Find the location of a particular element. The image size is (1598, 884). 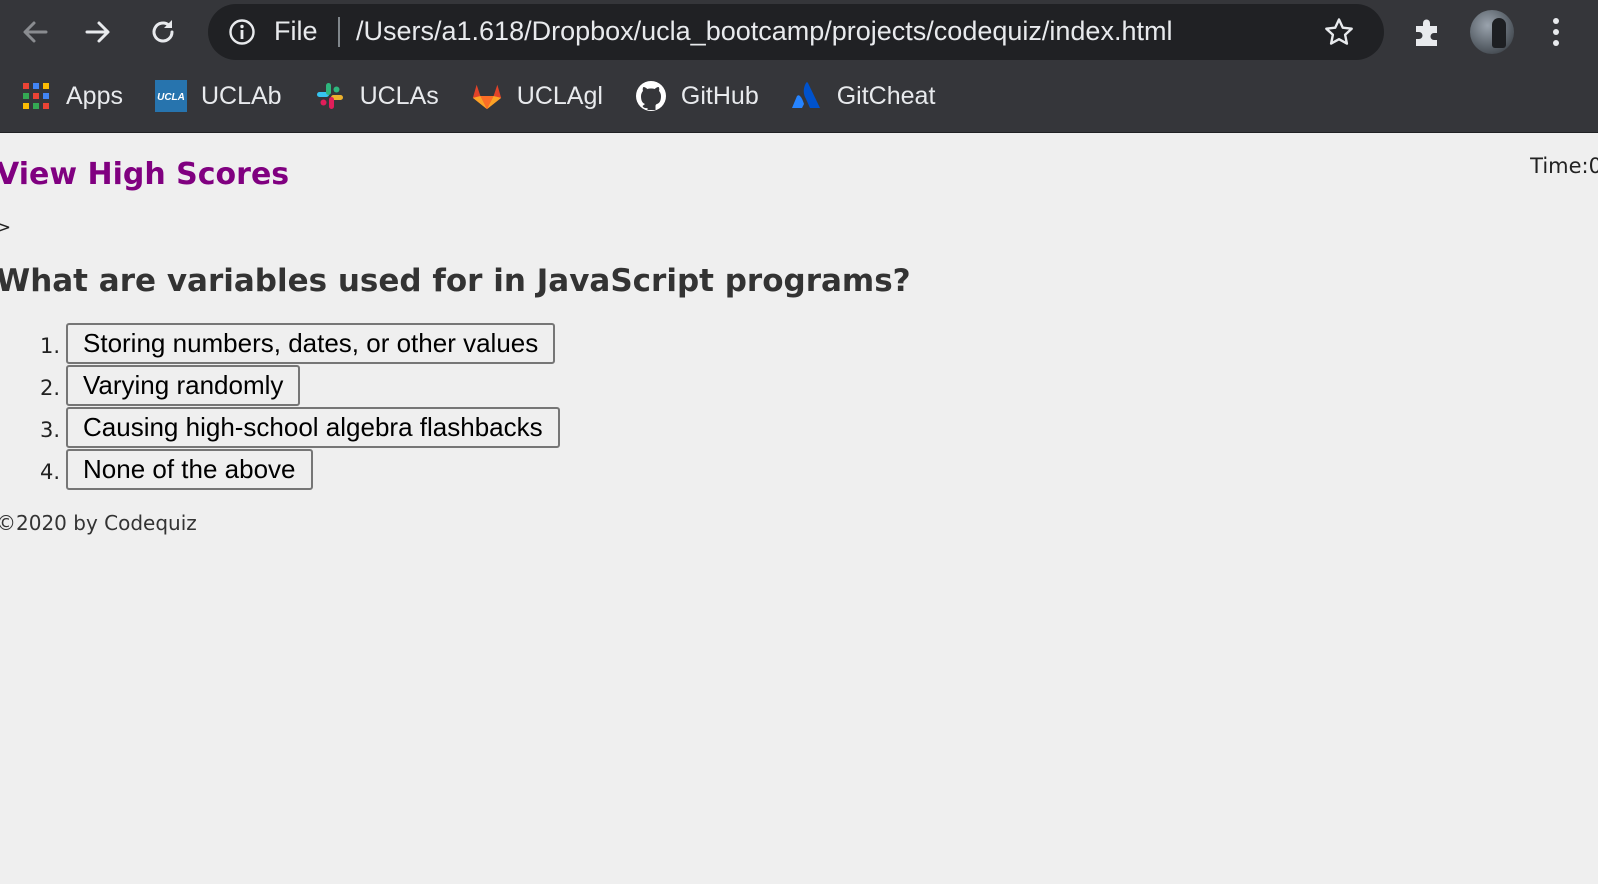

forward-button is located at coordinates (98, 32).